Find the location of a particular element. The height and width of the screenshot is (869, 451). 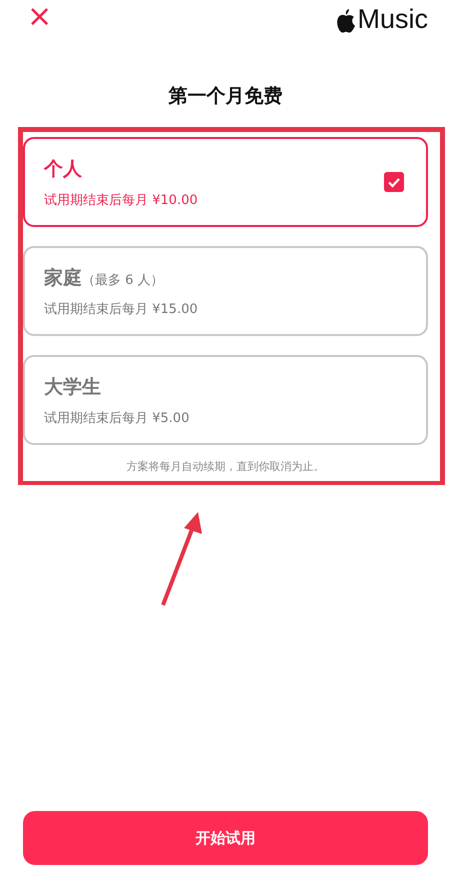

logo-icon is located at coordinates (346, 20).